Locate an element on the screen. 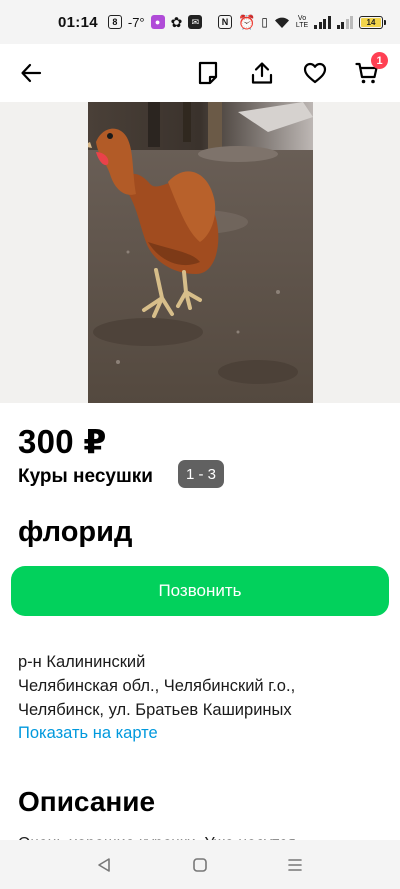 The height and width of the screenshot is (889, 400). avito-watermark: ●● Avito is located at coordinates (290, 494).